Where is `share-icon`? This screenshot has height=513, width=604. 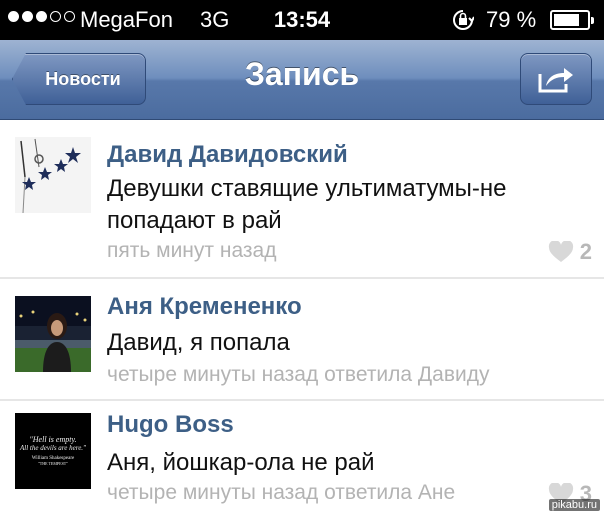 share-icon is located at coordinates (555, 80).